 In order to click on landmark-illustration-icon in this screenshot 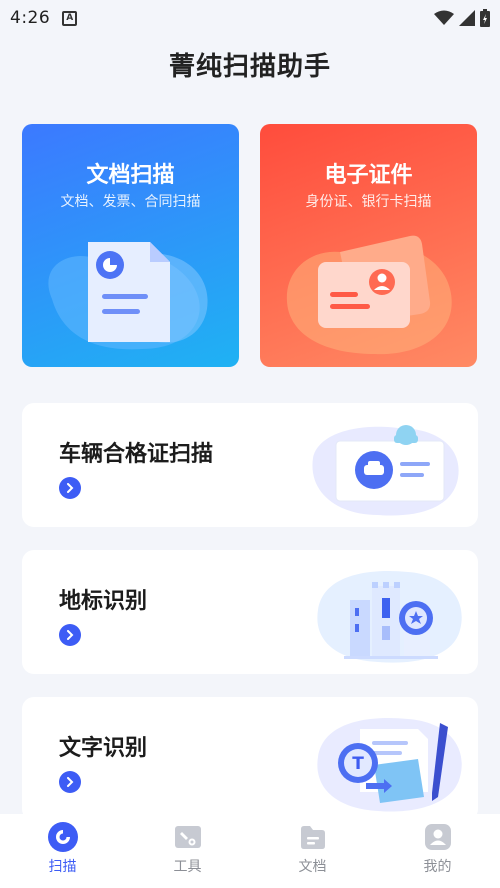, I will do `click(389, 616)`.